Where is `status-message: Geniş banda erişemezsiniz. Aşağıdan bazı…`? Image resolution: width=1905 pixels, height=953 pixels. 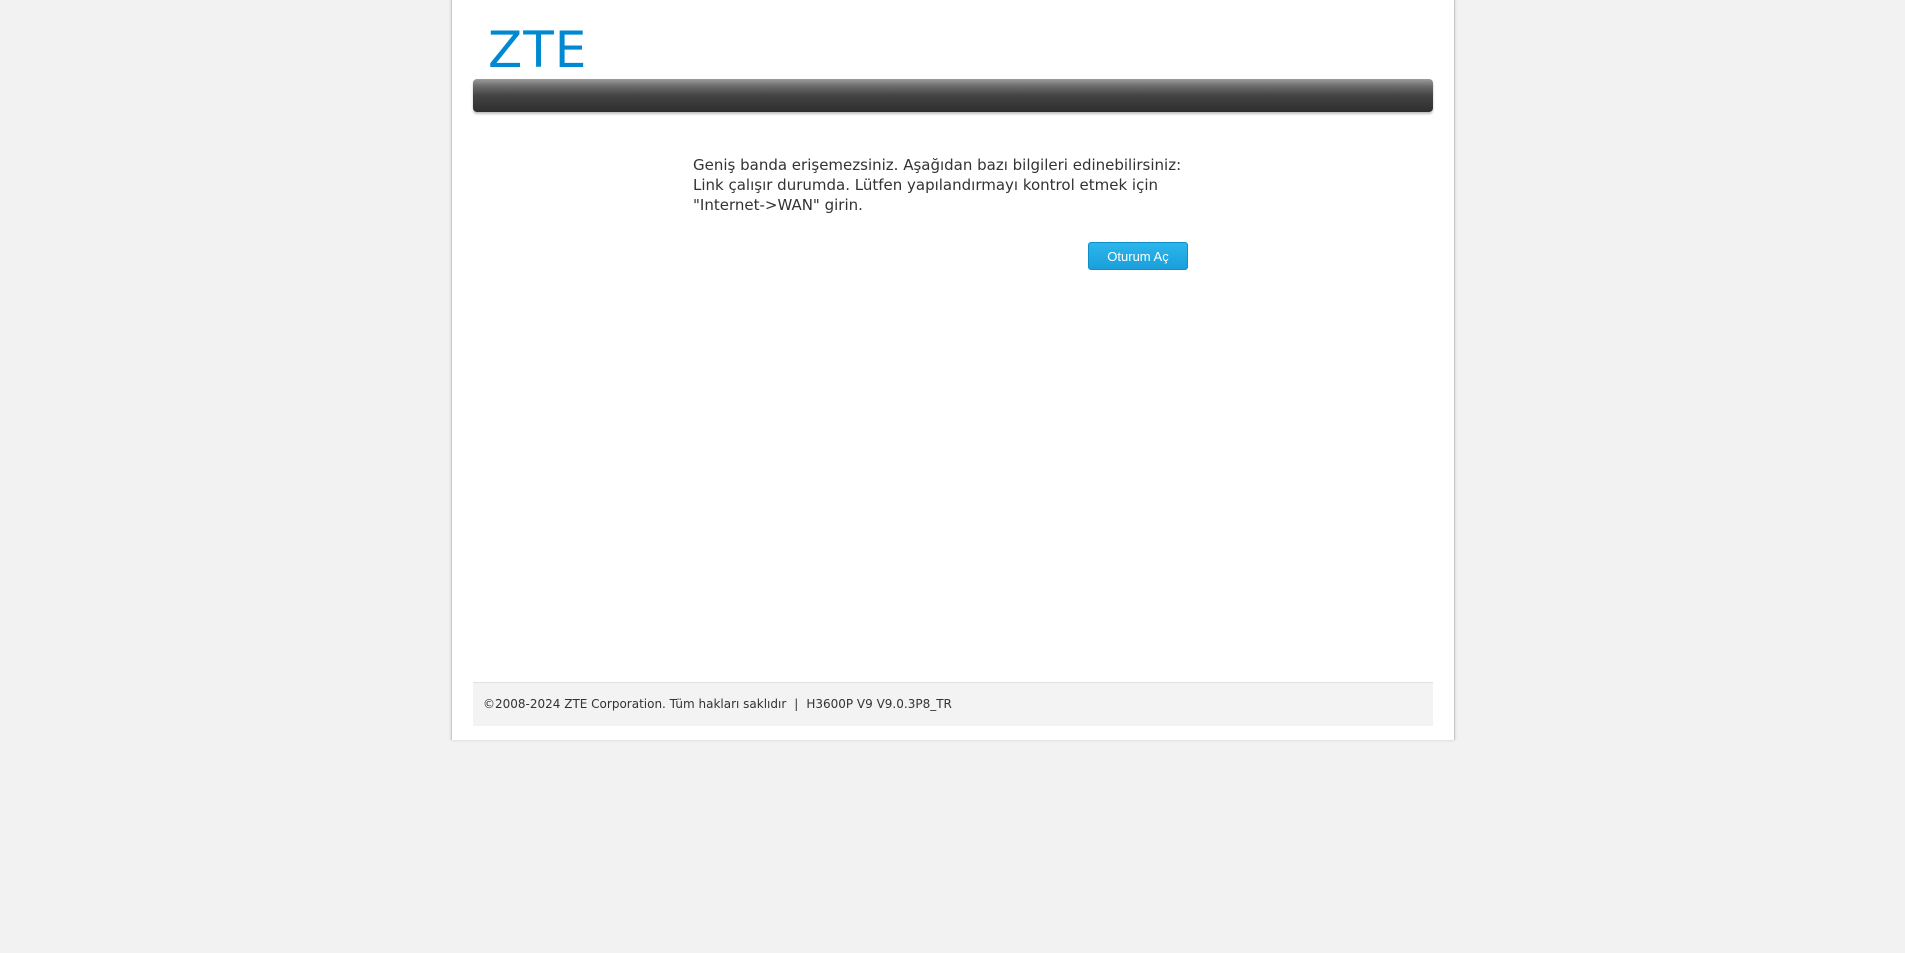 status-message: Geniş banda erişemezsiniz. Aşağıdan bazı… is located at coordinates (953, 185).